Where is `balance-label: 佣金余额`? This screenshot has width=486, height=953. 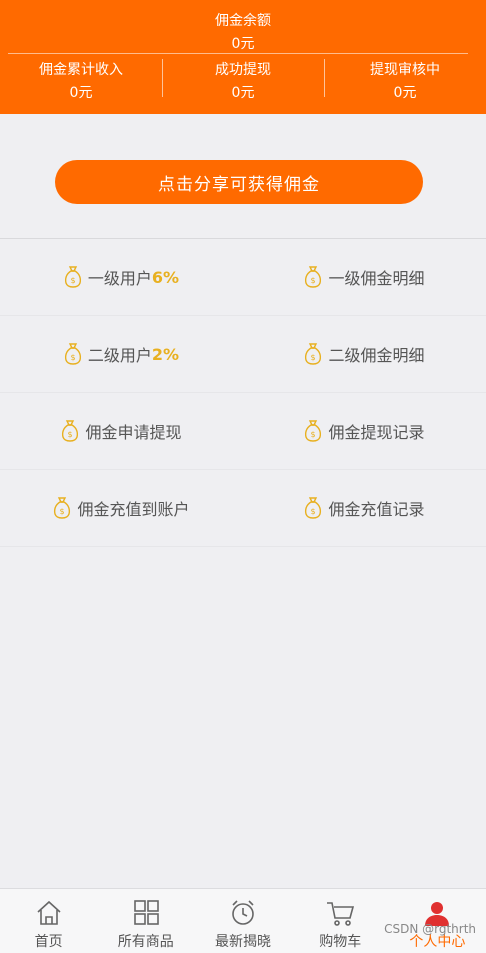
balance-label: 佣金余额 is located at coordinates (243, 21).